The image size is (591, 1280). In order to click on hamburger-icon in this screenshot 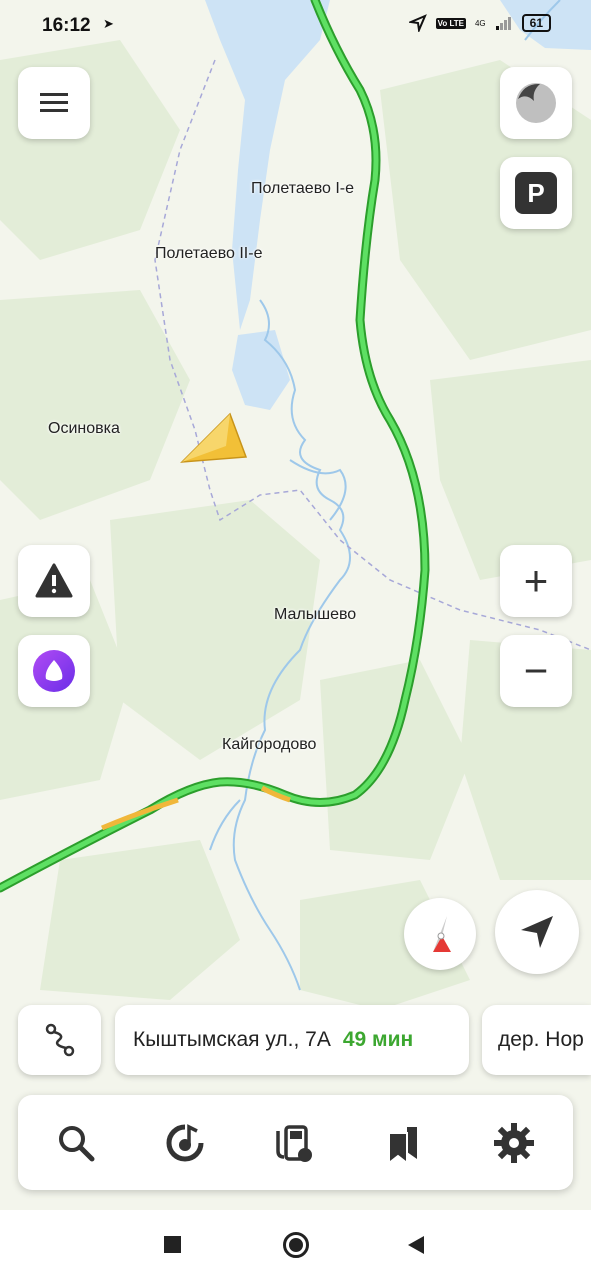, I will do `click(54, 102)`.